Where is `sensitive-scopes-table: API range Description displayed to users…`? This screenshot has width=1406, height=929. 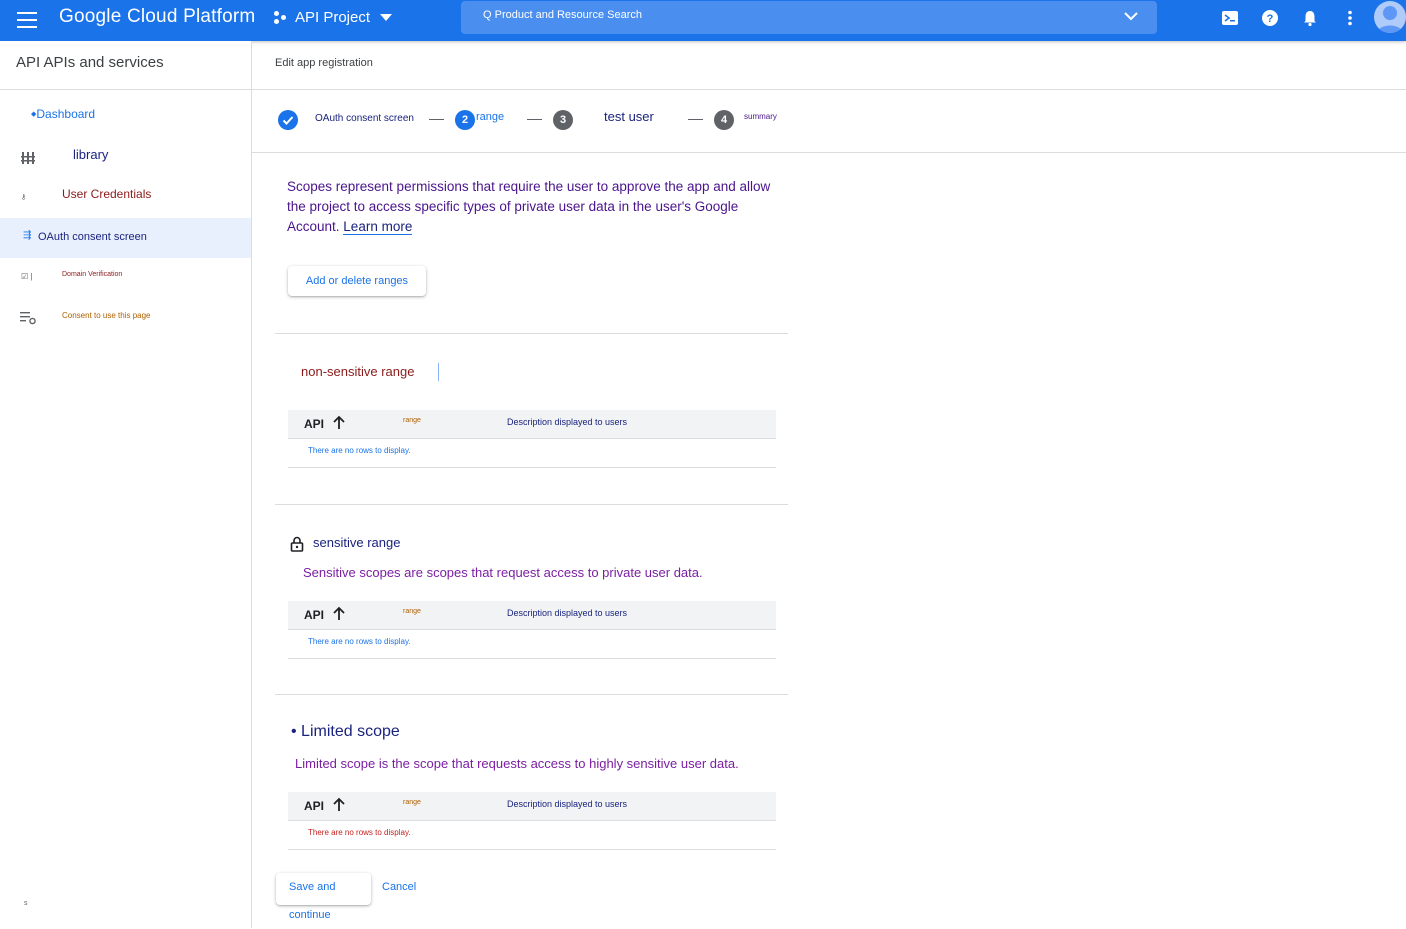
sensitive-scopes-table: API range Description displayed to users… is located at coordinates (532, 630).